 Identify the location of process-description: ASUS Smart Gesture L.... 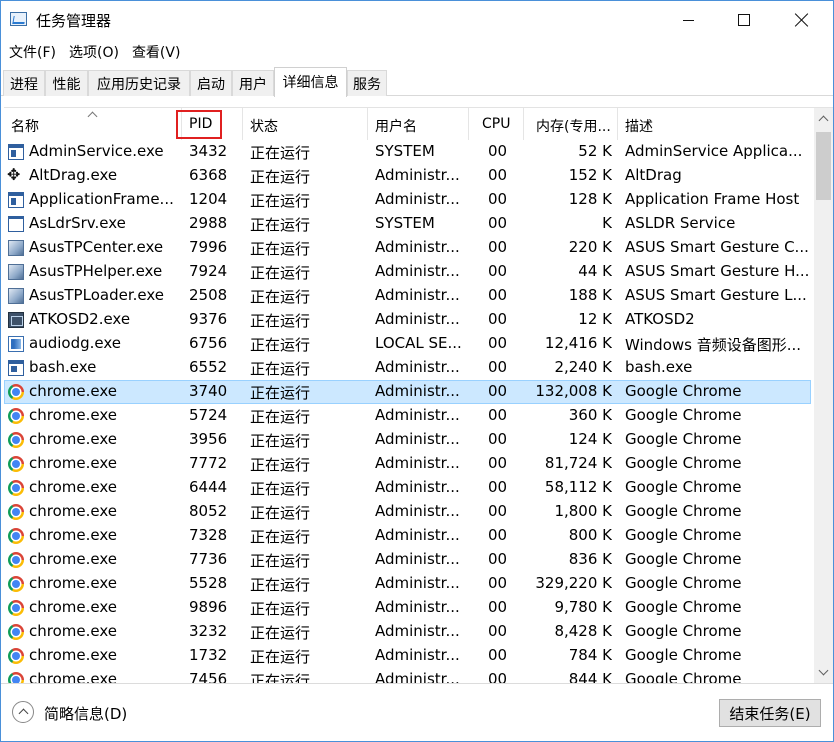
(716, 295).